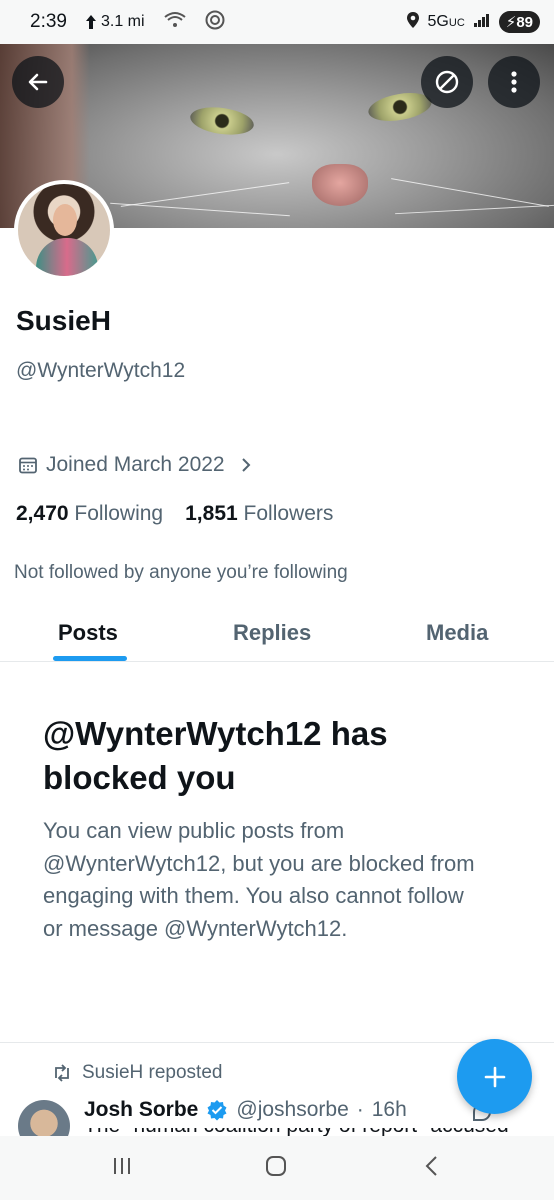 The width and height of the screenshot is (554, 1200). I want to click on blocked-title: @WynterWytch12 has blocked you, so click(215, 755).